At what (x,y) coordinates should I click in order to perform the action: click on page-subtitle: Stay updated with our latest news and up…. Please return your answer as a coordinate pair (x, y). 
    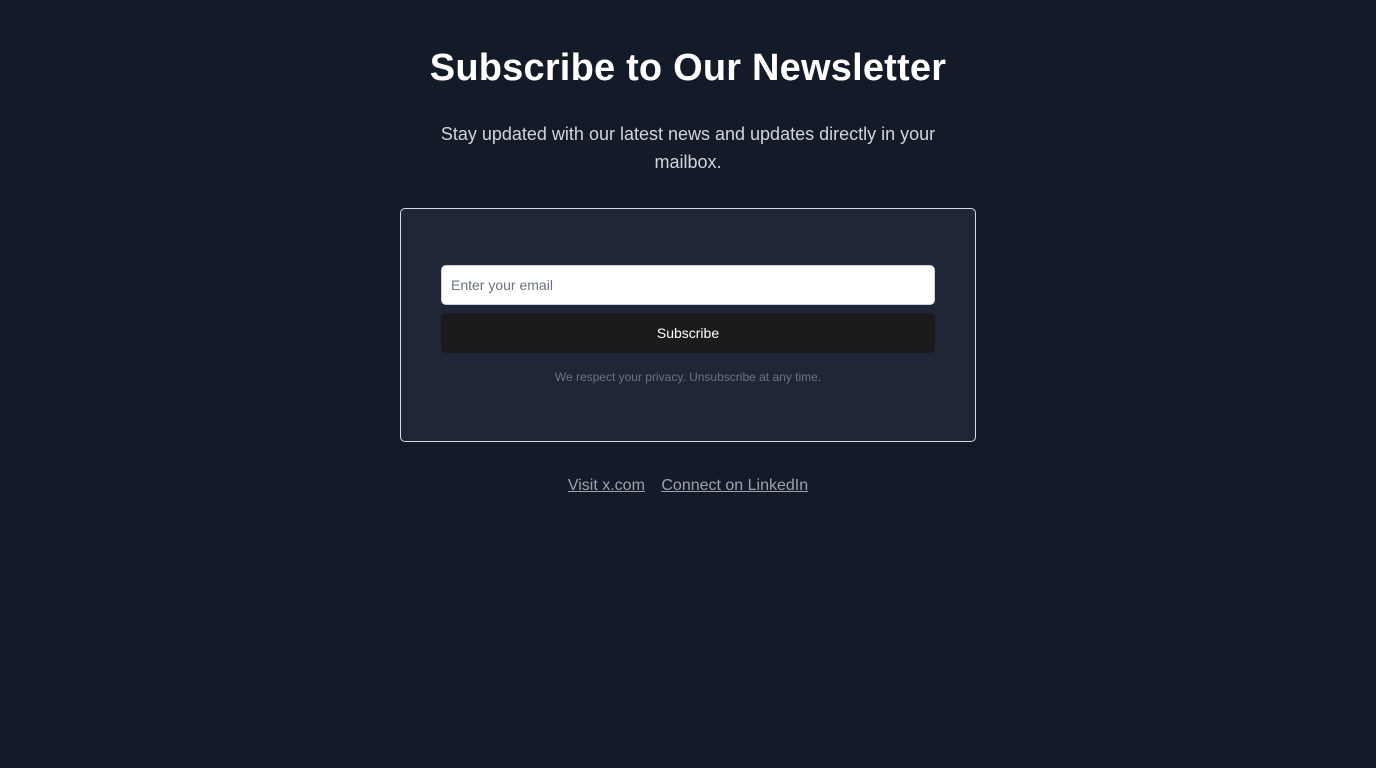
    Looking at the image, I should click on (688, 148).